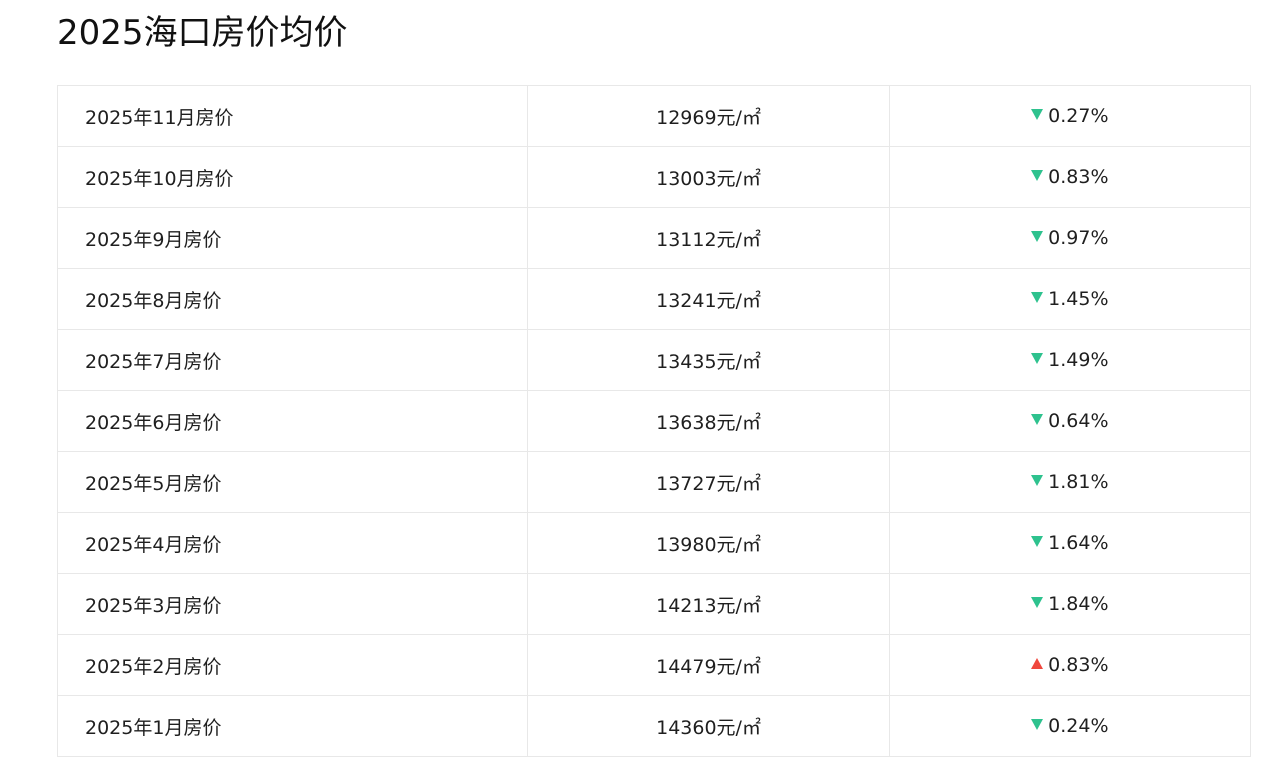 The width and height of the screenshot is (1280, 780). Describe the element at coordinates (292, 116) in the screenshot. I see `month-cell: 2025年11月房价` at that location.